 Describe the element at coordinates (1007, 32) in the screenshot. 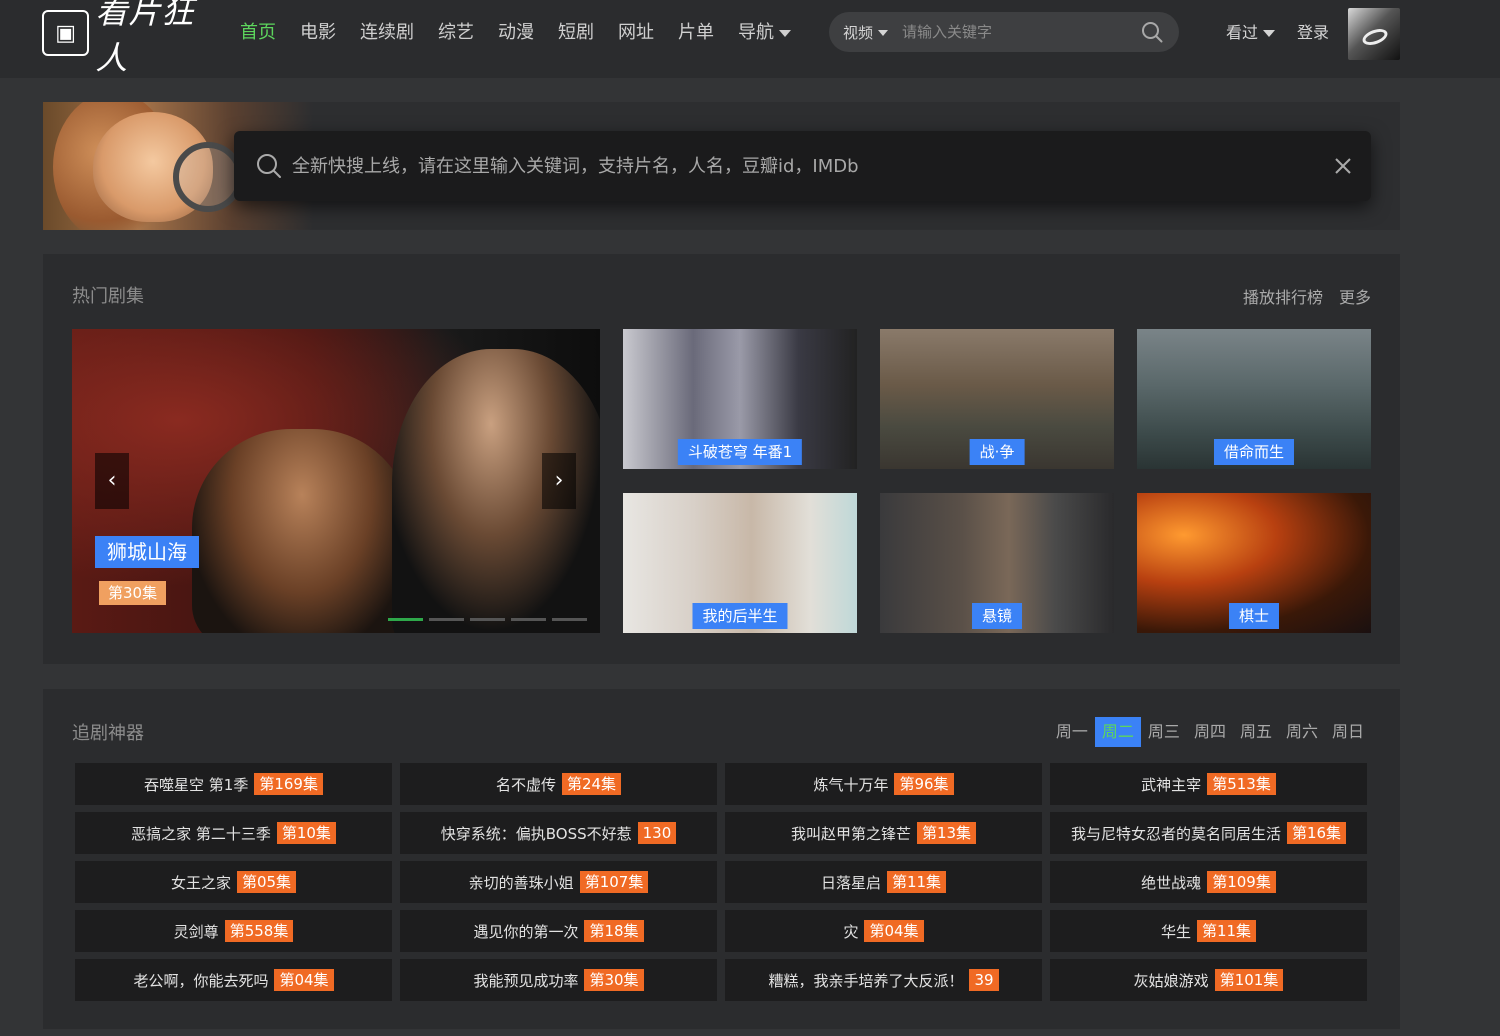

I see `search-input` at that location.